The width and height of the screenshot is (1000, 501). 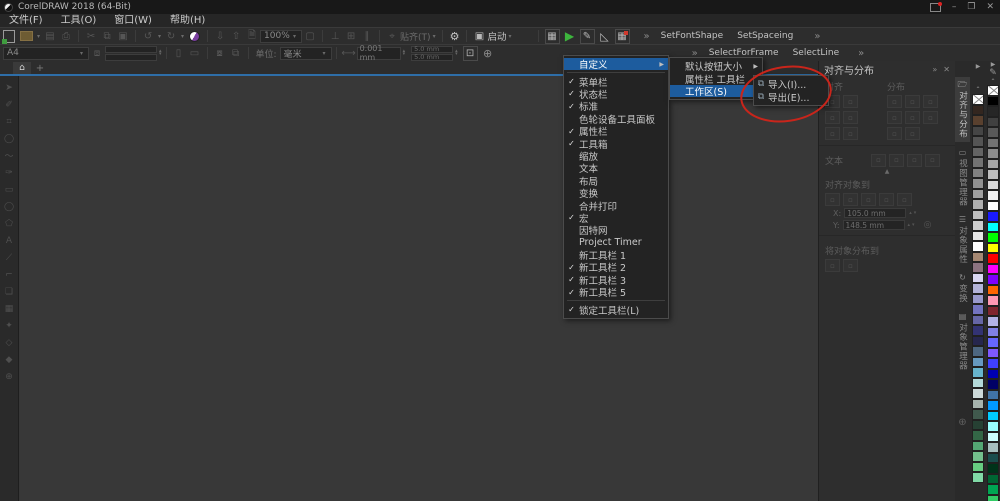 What do you see at coordinates (904, 199) in the screenshot?
I see `specified-point-icon: ▫` at bounding box center [904, 199].